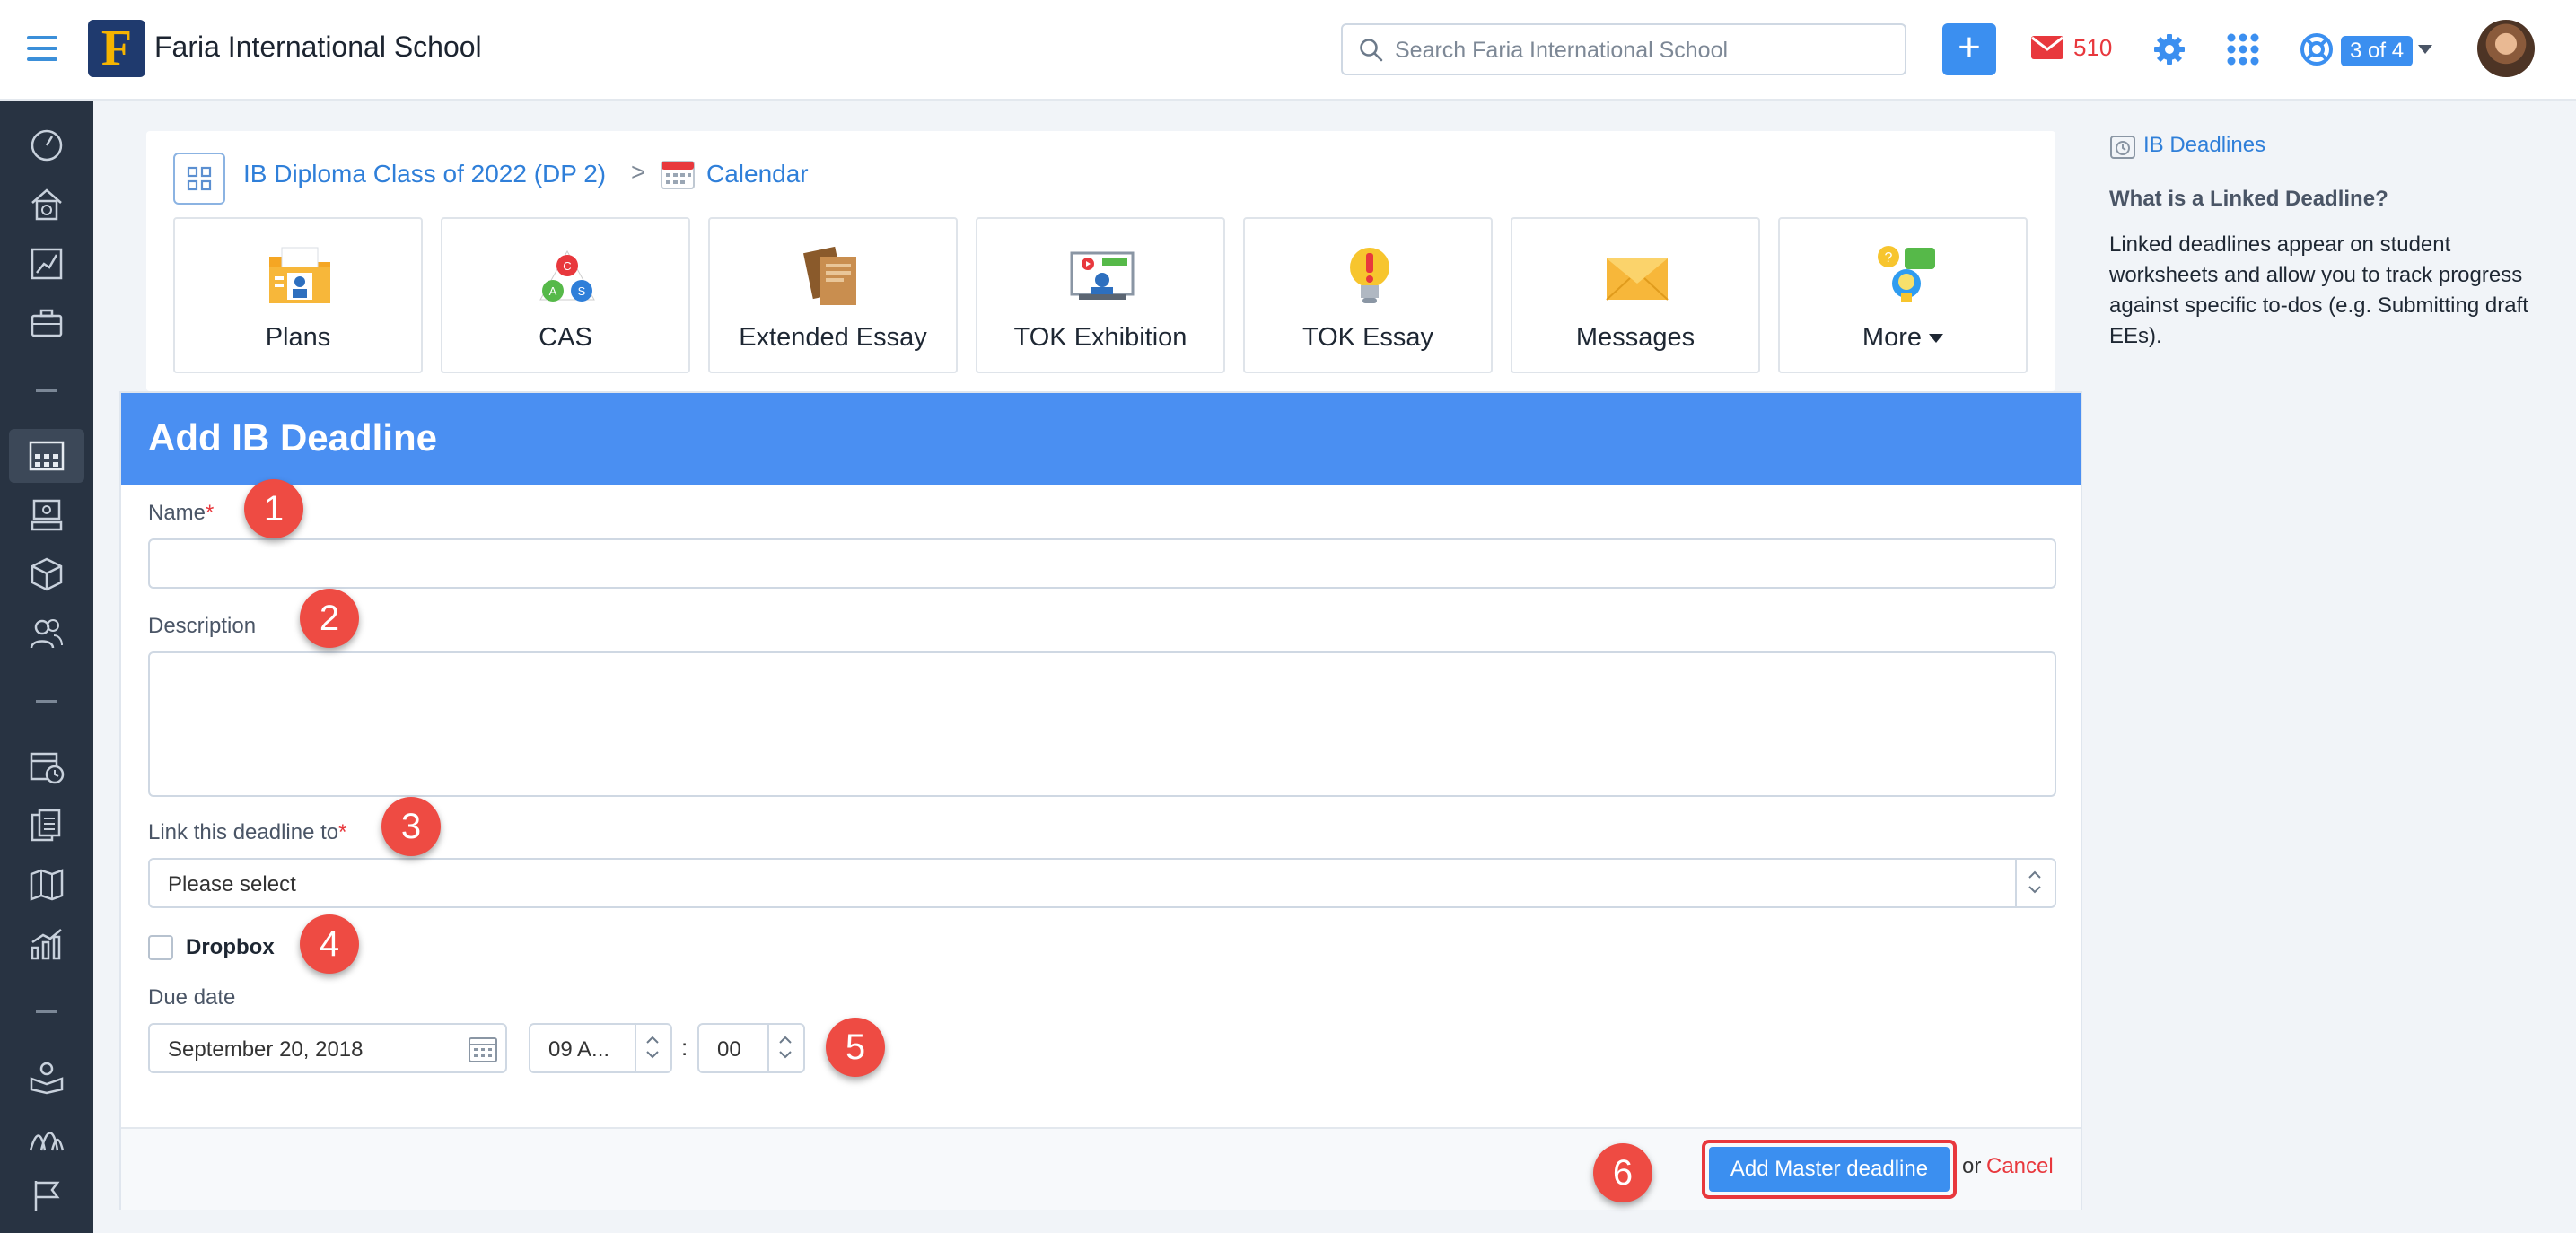  I want to click on step-marker-2: 2, so click(329, 618).